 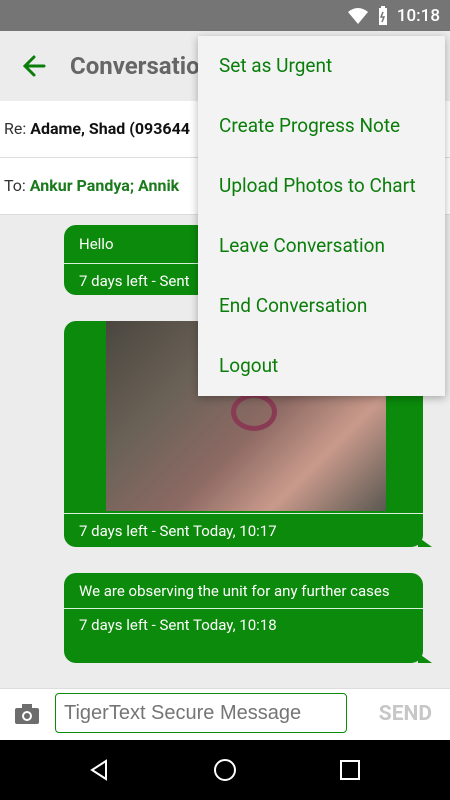 I want to click on navigation-bar, so click(x=225, y=770).